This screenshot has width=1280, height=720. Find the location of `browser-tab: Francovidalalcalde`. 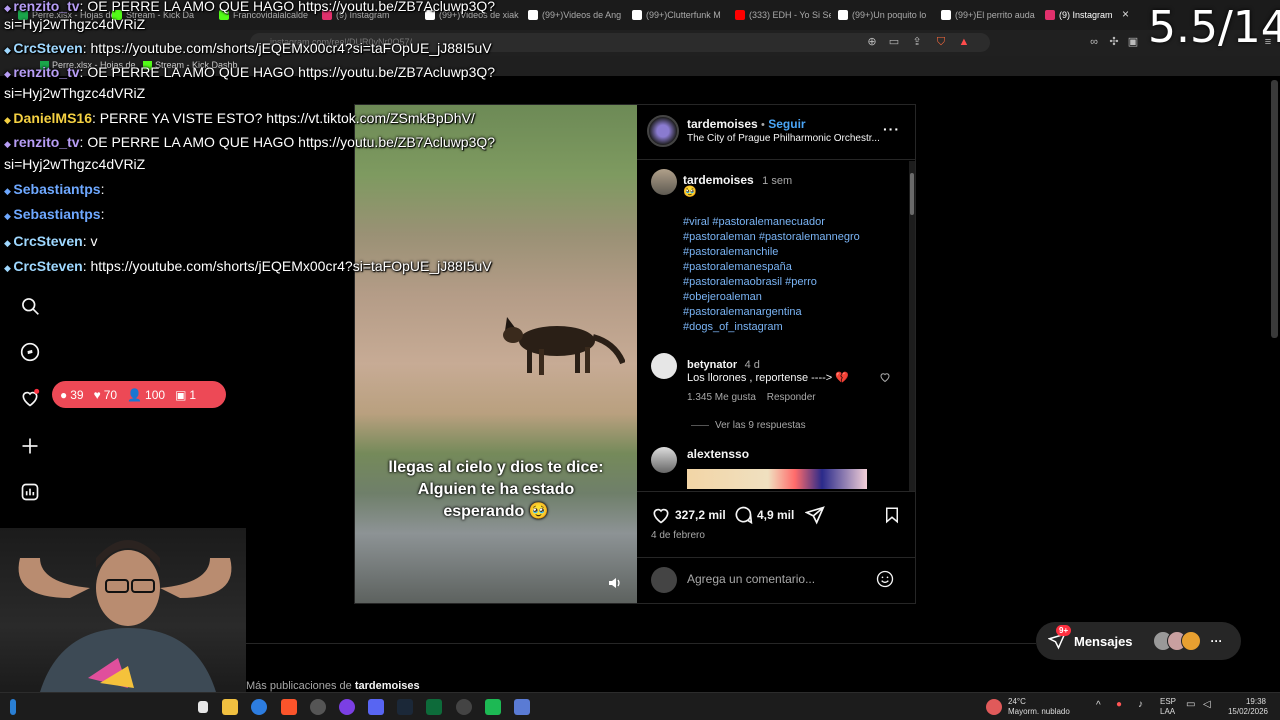

browser-tab: Francovidalalcalde is located at coordinates (267, 15).